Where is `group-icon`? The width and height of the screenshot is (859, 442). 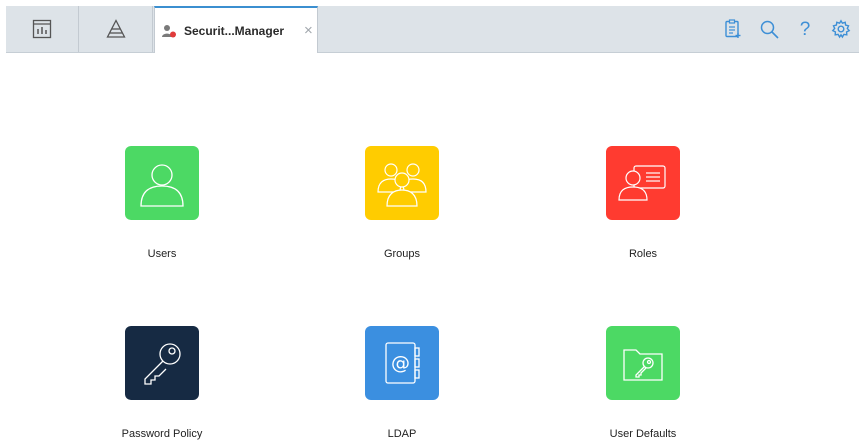
group-icon is located at coordinates (402, 185).